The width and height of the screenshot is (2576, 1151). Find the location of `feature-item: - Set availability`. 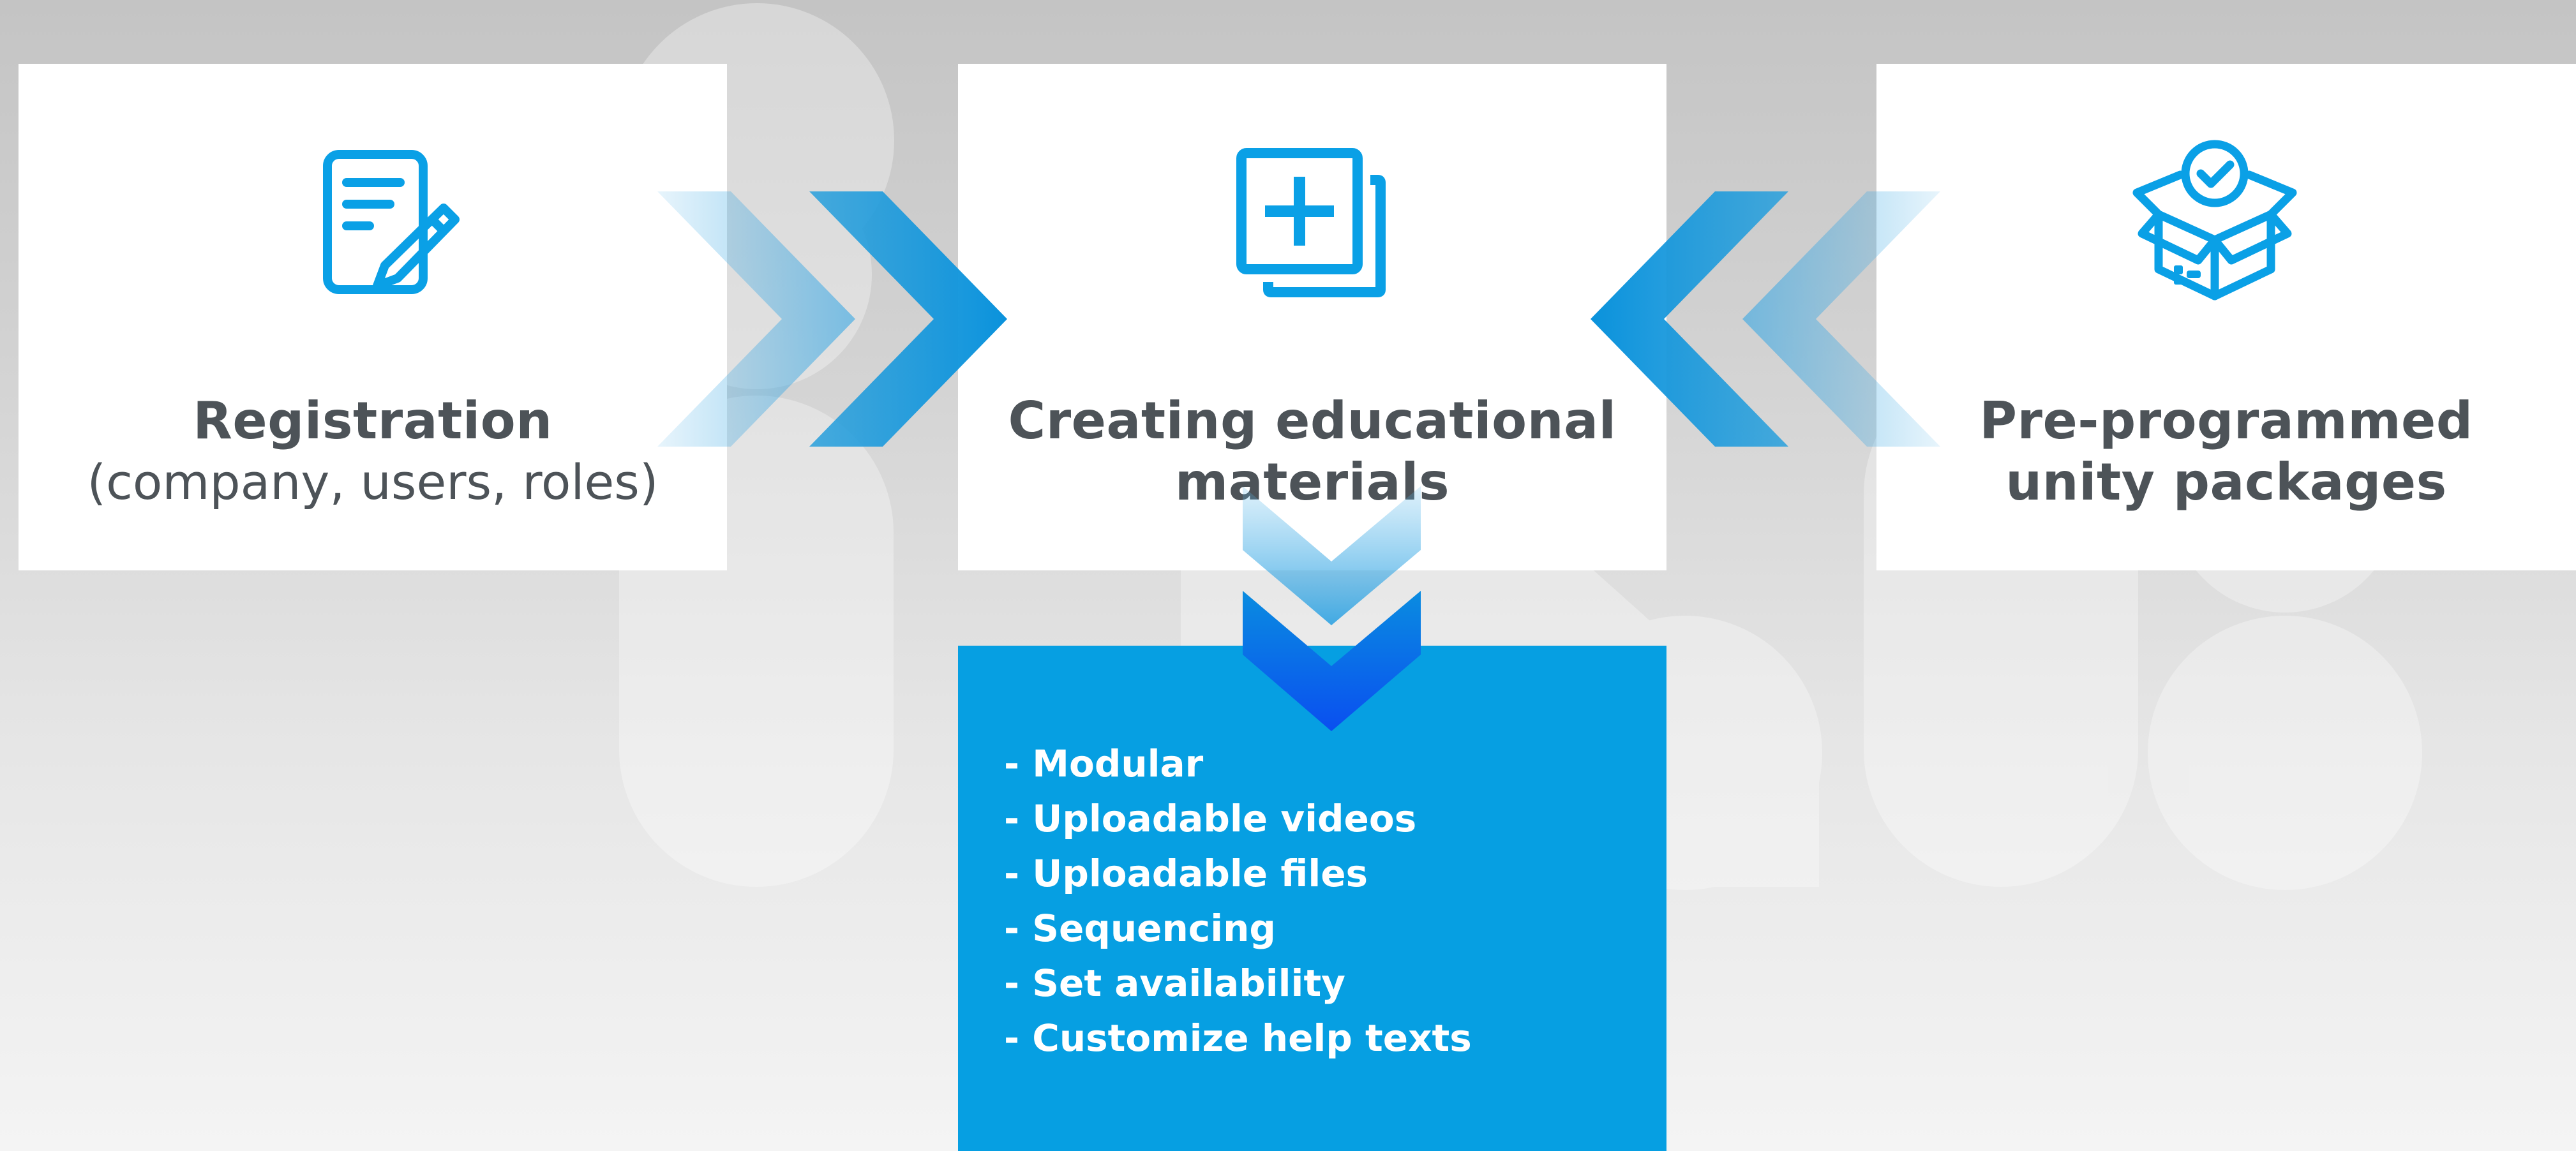

feature-item: - Set availability is located at coordinates (1174, 984).